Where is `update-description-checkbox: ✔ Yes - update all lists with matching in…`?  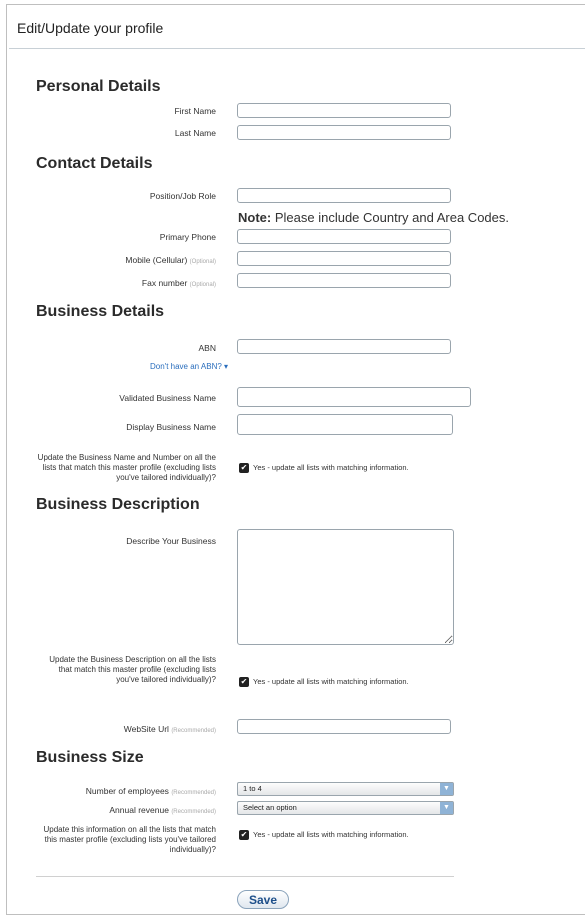 update-description-checkbox: ✔ Yes - update all lists with matching in… is located at coordinates (324, 682).